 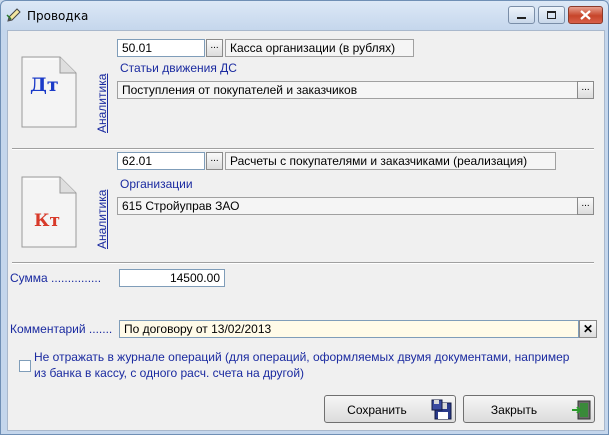 What do you see at coordinates (102, 219) in the screenshot?
I see `credit-analytics-link: Аналитика` at bounding box center [102, 219].